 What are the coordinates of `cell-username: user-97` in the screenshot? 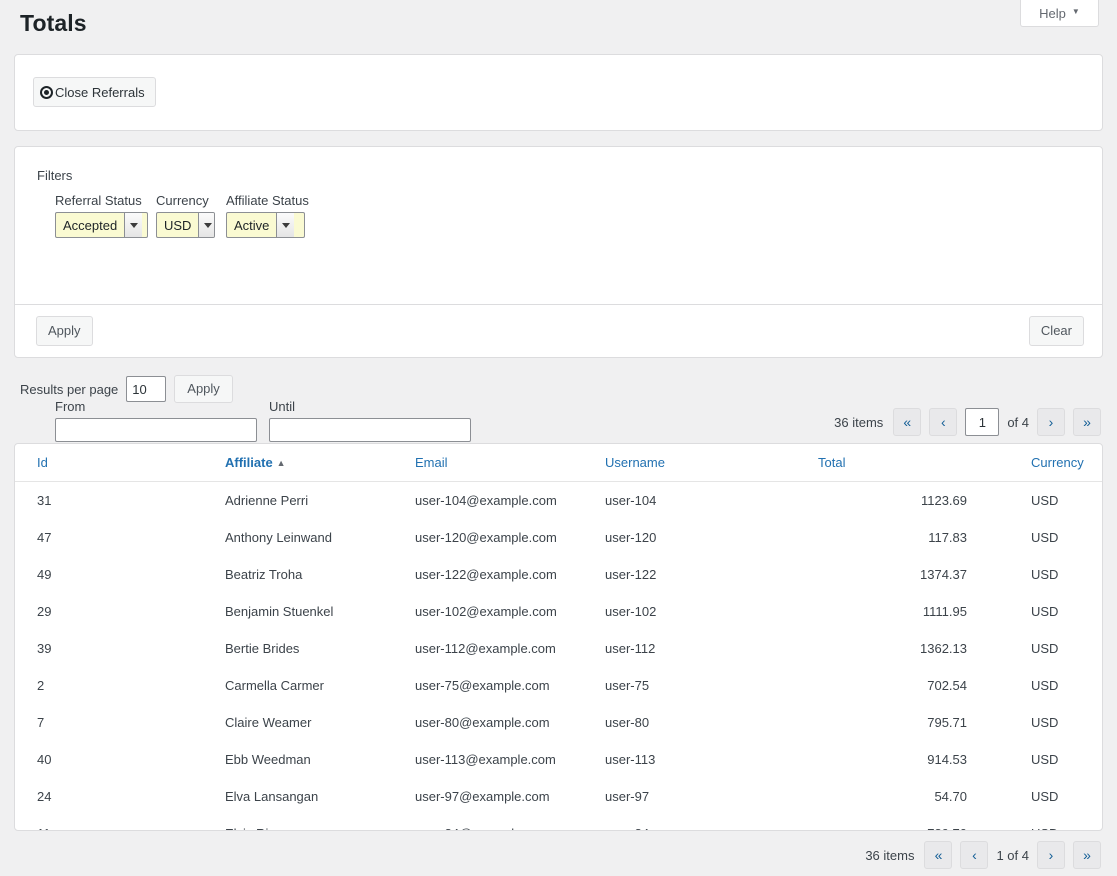 It's located at (627, 796).